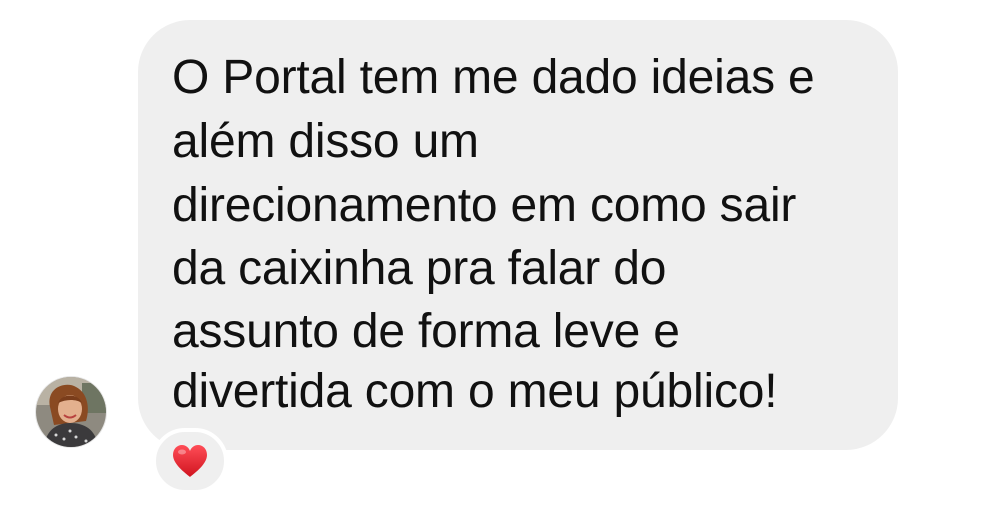 This screenshot has width=1000, height=505. Describe the element at coordinates (484, 205) in the screenshot. I see `message-text-line: direcionamento em como sair` at that location.